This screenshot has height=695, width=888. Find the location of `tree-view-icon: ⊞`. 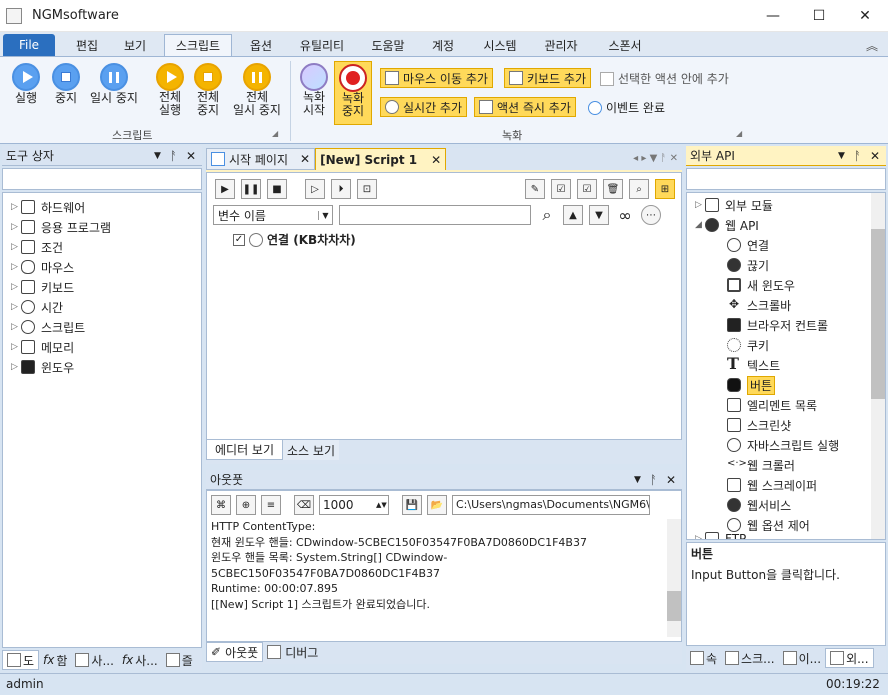

tree-view-icon: ⊞ is located at coordinates (665, 189).